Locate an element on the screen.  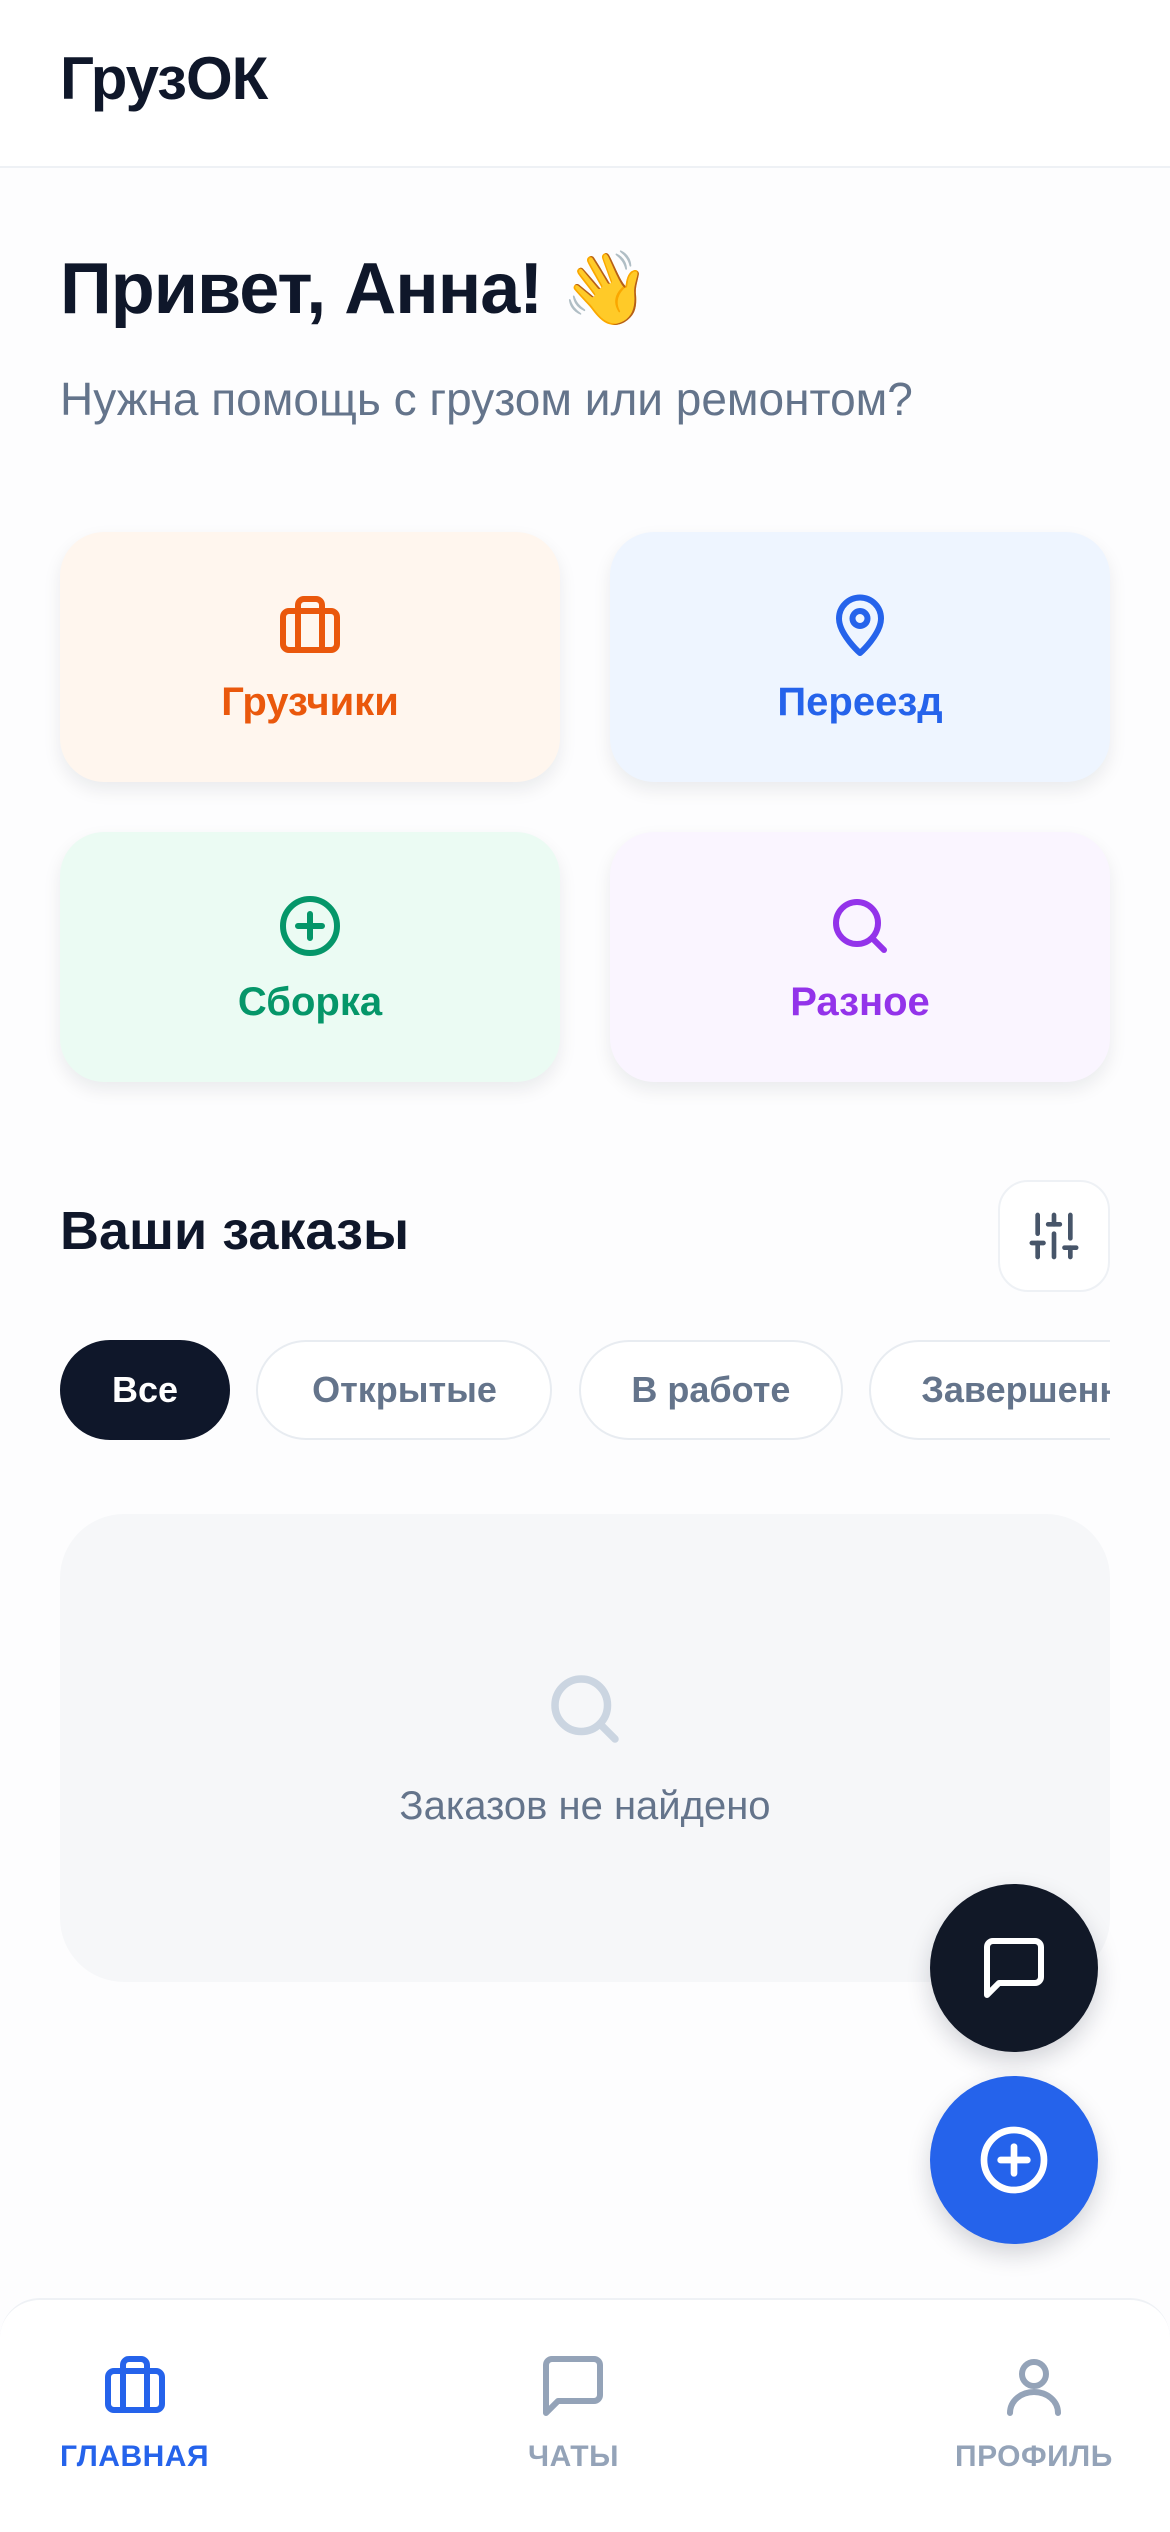
category-card-loaders: Грузчики is located at coordinates (310, 657).